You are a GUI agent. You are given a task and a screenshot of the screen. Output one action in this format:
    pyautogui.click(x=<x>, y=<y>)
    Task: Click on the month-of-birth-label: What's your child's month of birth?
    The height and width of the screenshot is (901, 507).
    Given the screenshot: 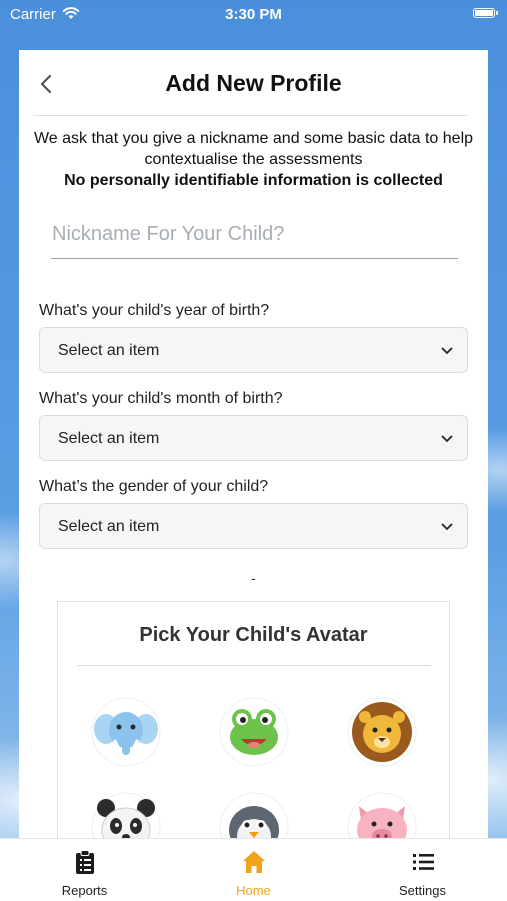 What is the action you would take?
    pyautogui.click(x=161, y=398)
    